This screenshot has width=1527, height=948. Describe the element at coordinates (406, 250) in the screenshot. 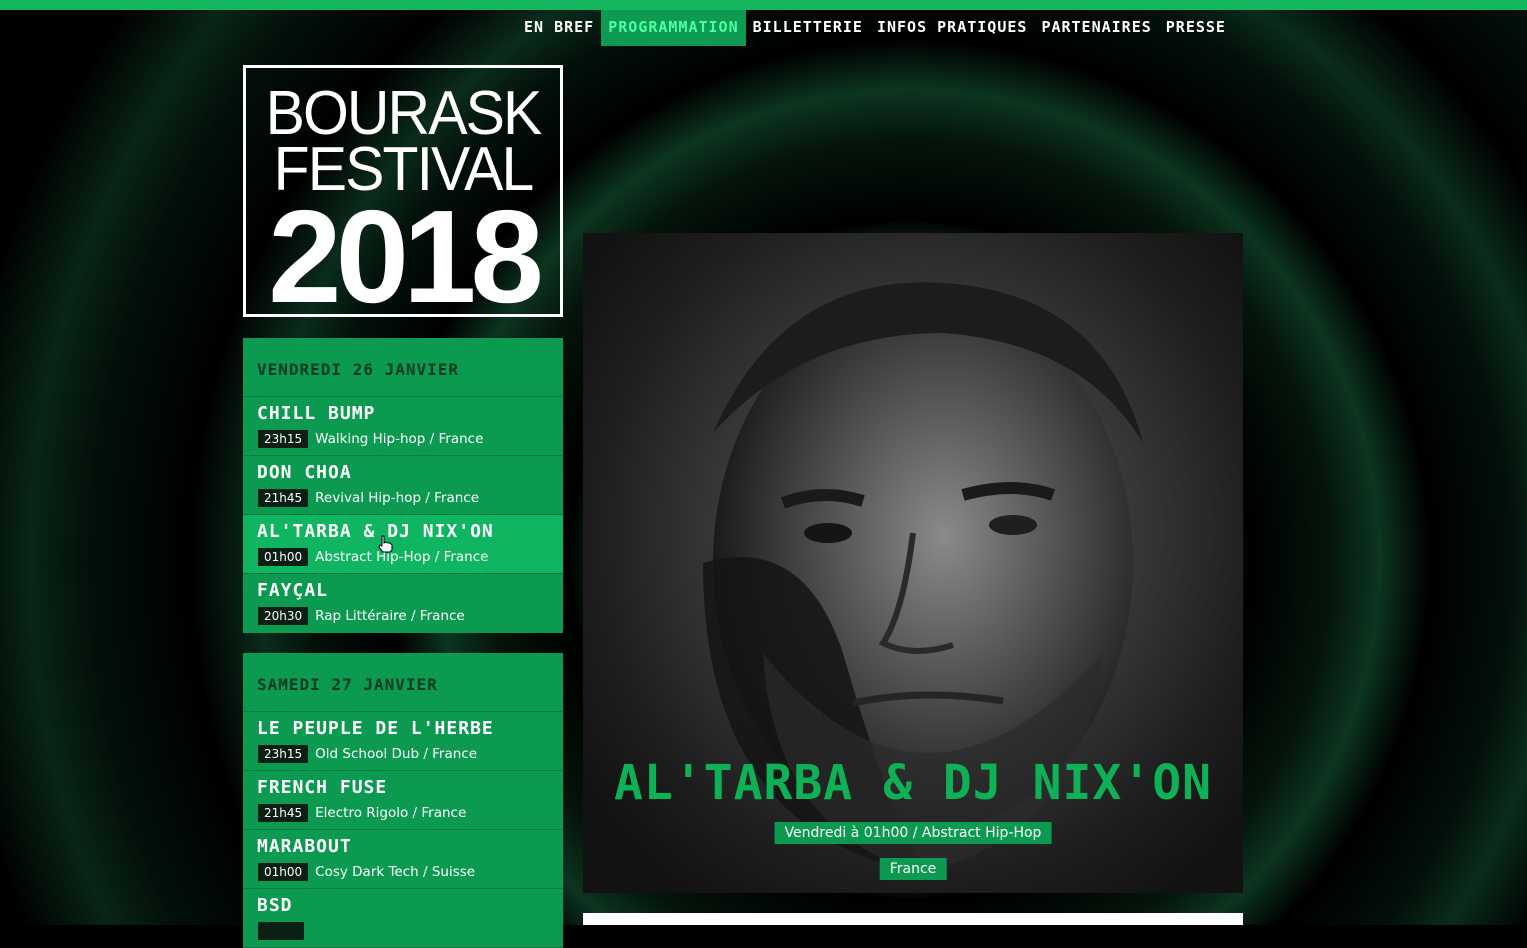

I see `logo-year: 2018` at that location.